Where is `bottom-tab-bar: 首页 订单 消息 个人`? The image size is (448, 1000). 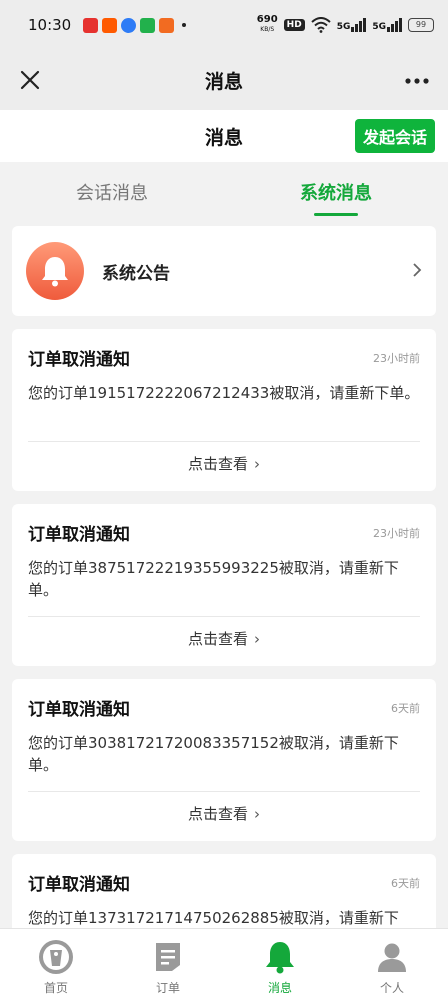
bottom-tab-bar: 首页 订单 消息 个人 is located at coordinates (224, 964).